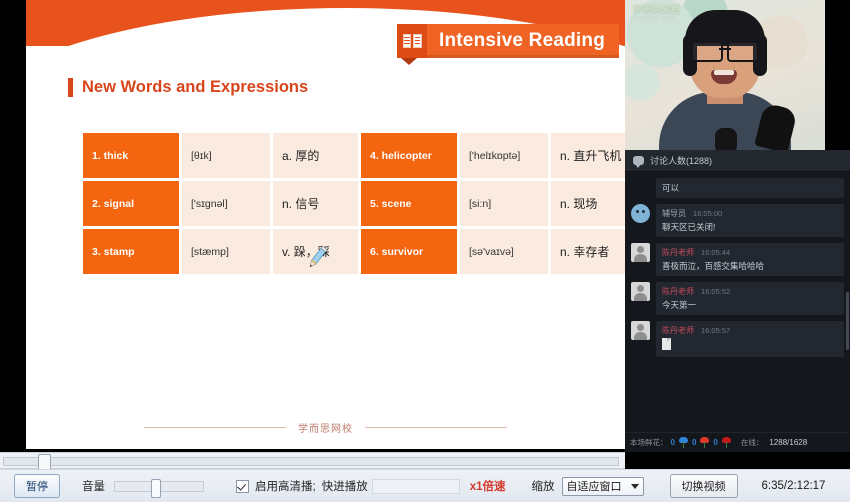 The width and height of the screenshot is (850, 502). I want to click on vocab-word: 1. thick, so click(131, 155).